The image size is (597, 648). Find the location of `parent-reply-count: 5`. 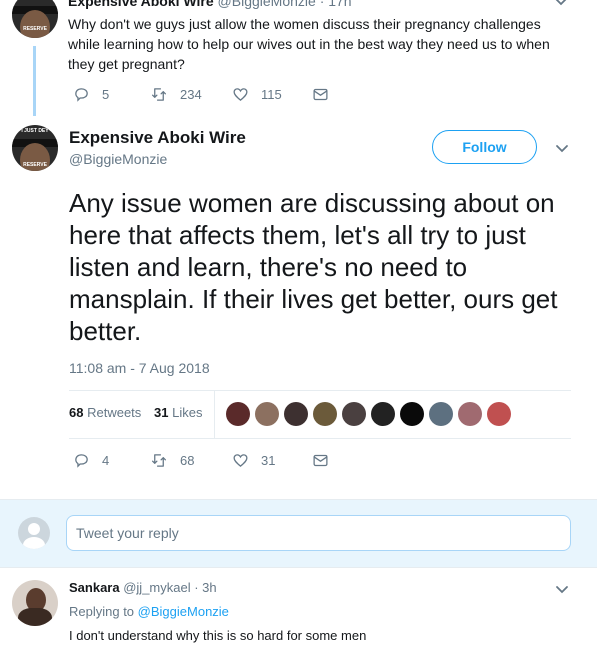

parent-reply-count: 5 is located at coordinates (106, 94).